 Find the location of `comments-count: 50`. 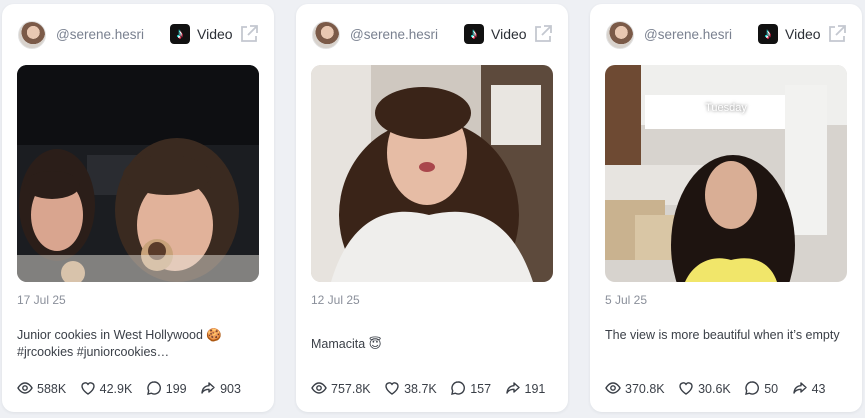

comments-count: 50 is located at coordinates (771, 388).